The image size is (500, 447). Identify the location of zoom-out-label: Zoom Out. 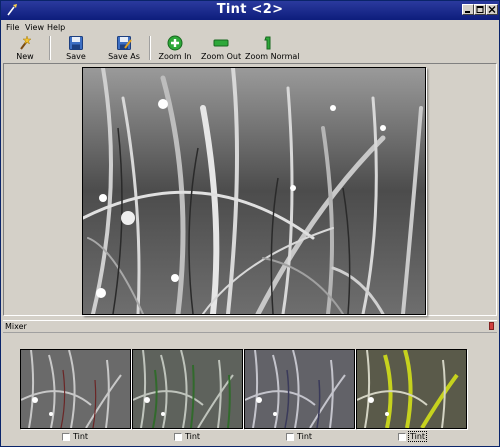
(221, 56).